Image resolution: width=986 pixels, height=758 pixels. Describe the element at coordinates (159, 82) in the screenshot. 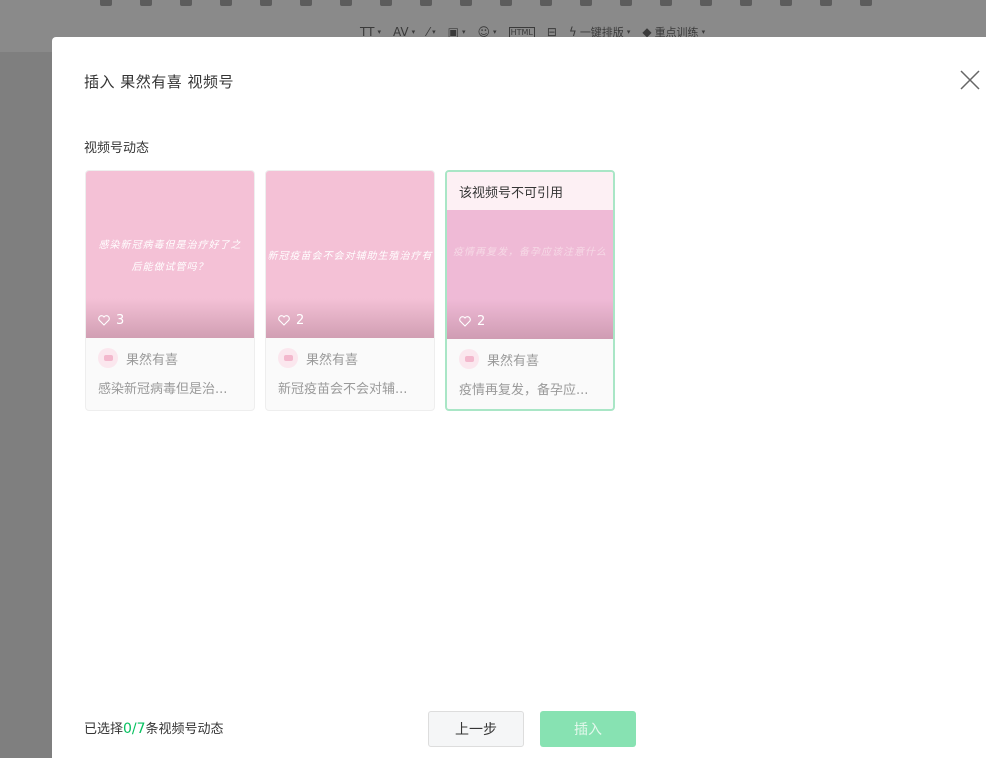

I see `dialog-title: 插入 果然有喜 视频号` at that location.